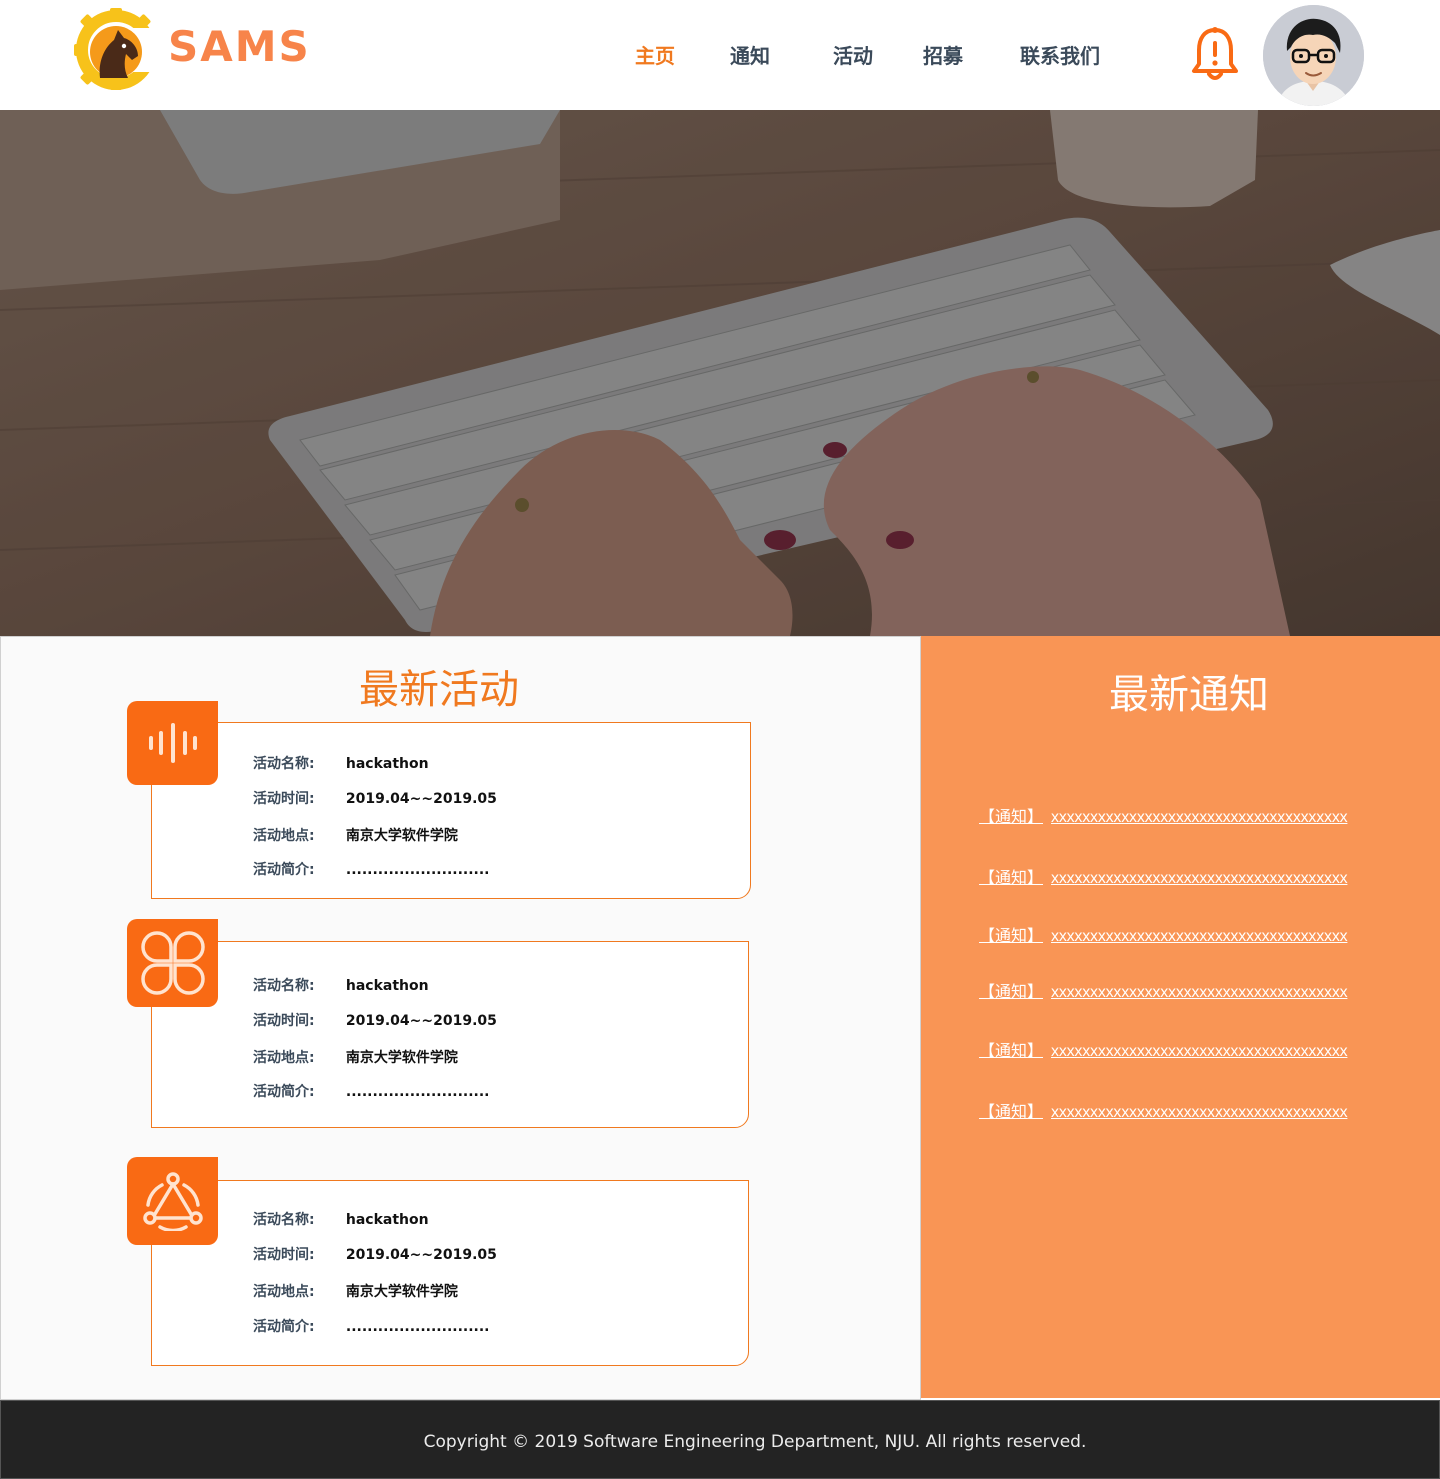 This screenshot has height=1479, width=1440. I want to click on brand-name: SAMS, so click(239, 46).